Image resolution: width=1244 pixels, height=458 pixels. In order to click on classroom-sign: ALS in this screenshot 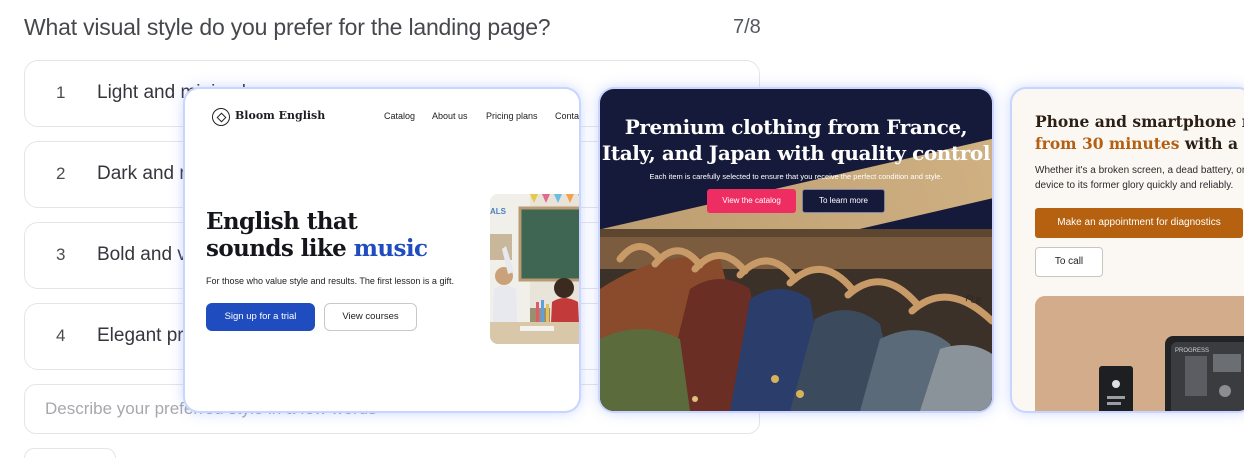, I will do `click(498, 211)`.